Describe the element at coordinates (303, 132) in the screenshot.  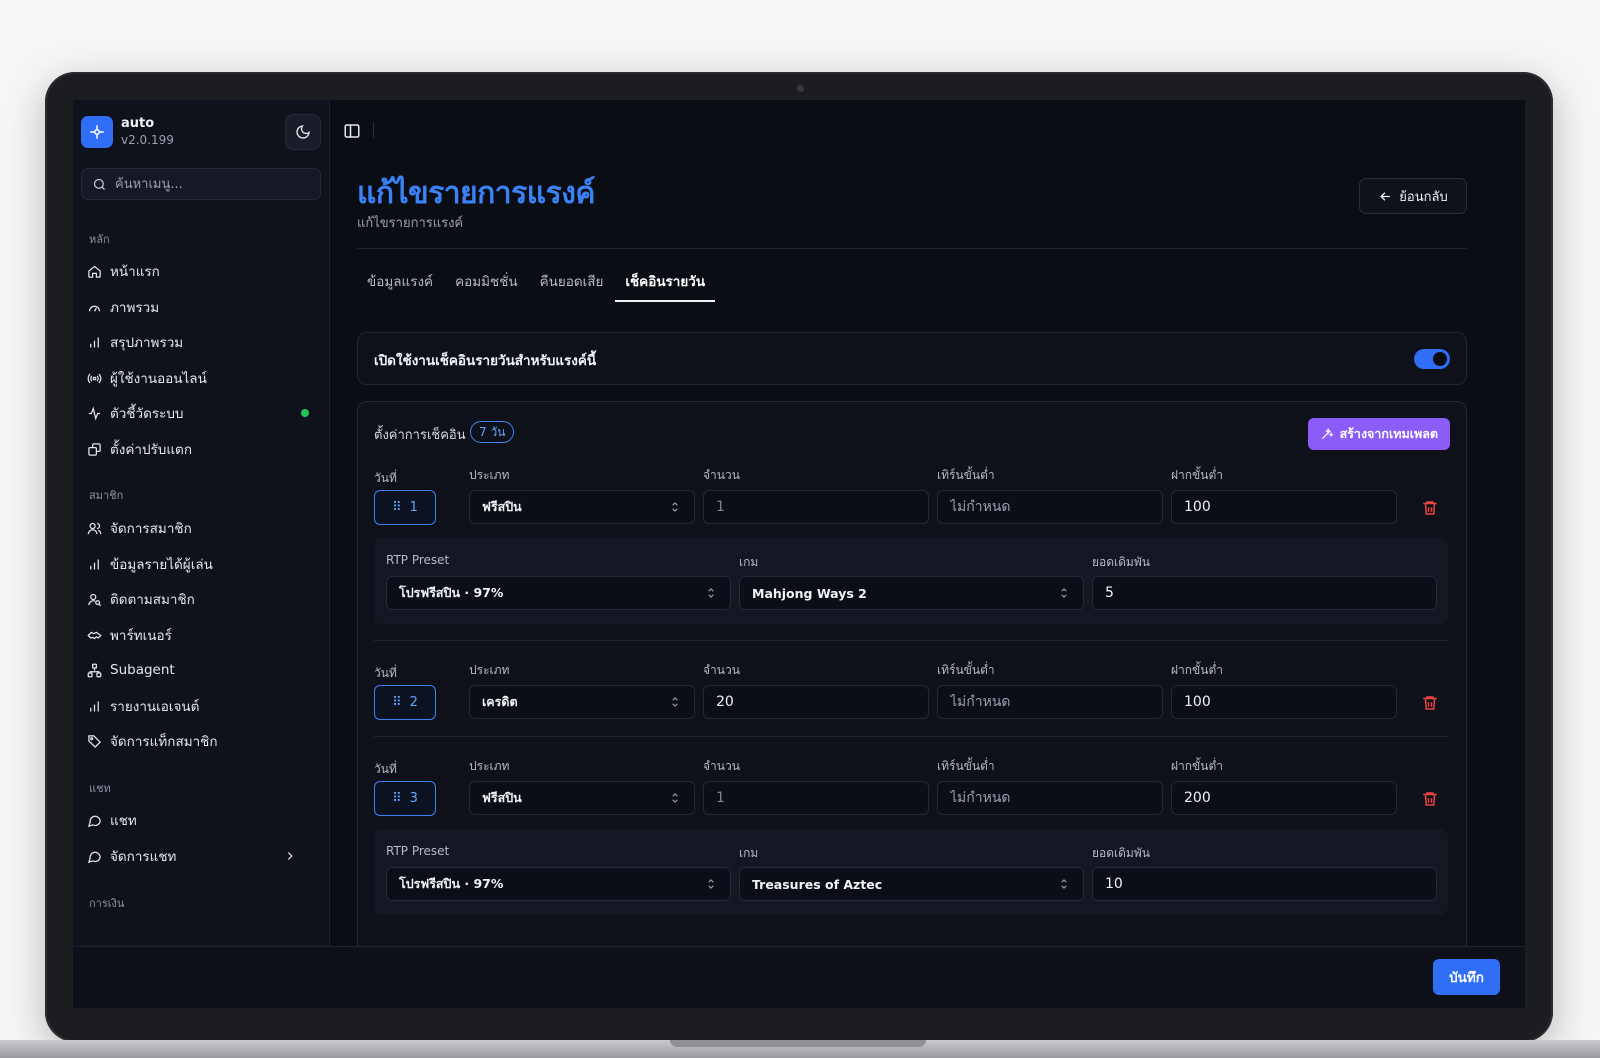
I see `theme-toggle-button` at that location.